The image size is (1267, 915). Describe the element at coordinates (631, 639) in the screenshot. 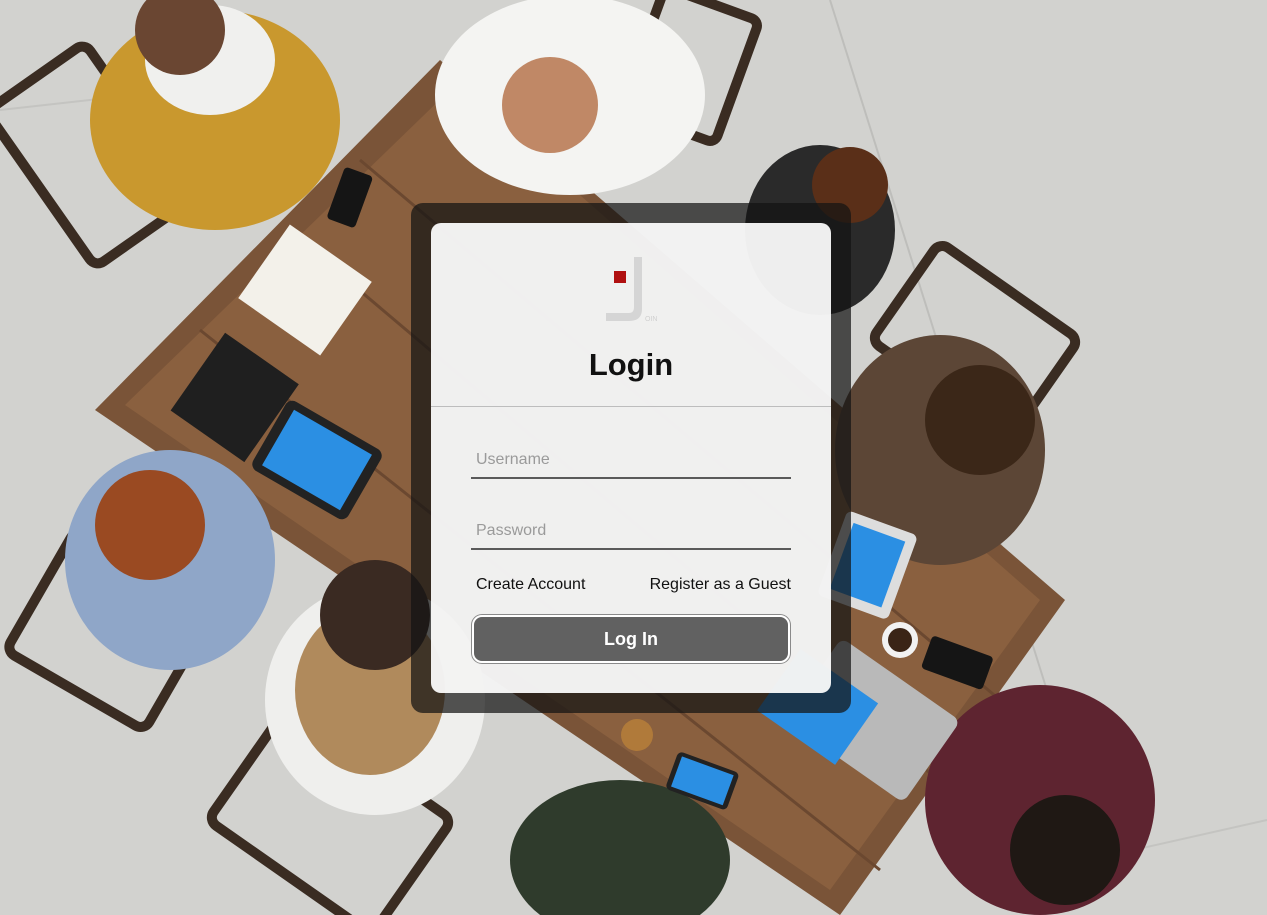

I see `login-button: Log In` at that location.